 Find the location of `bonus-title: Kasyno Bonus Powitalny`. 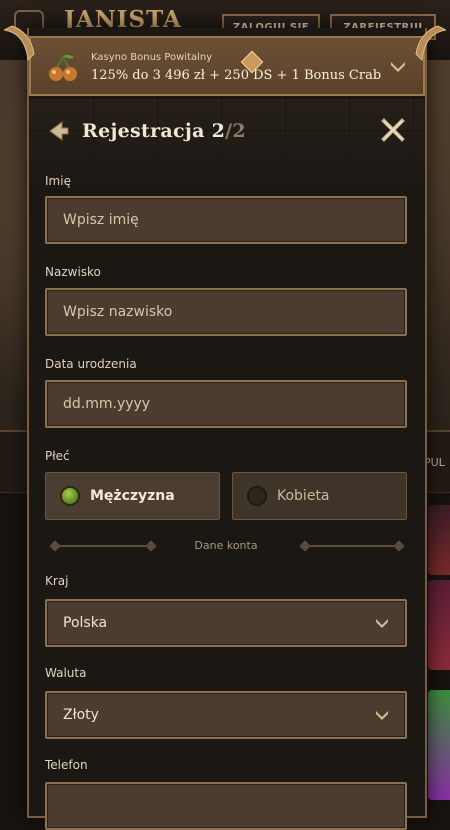

bonus-title: Kasyno Bonus Powitalny is located at coordinates (152, 57).